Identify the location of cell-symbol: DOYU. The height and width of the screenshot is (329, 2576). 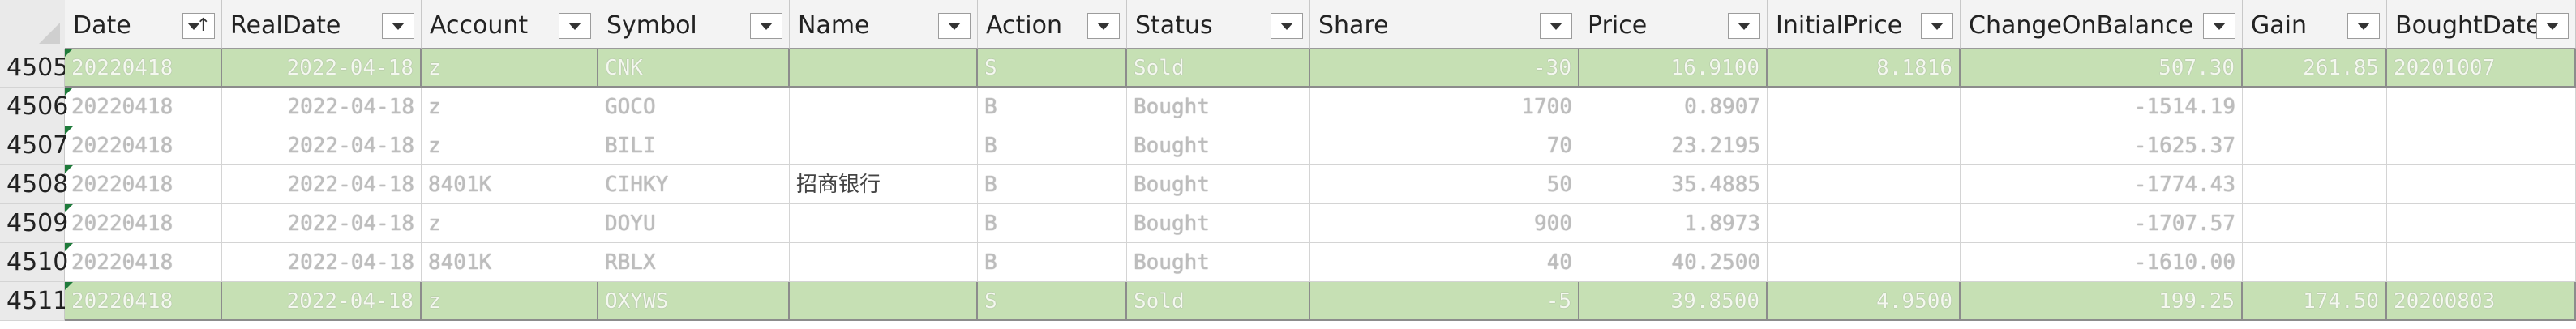
(694, 223).